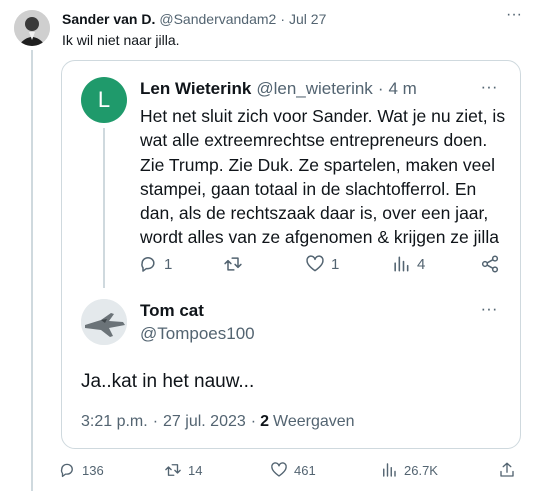 Image resolution: width=535 pixels, height=491 pixels. What do you see at coordinates (121, 40) in the screenshot?
I see `tweet-text: Ik wil niet naar jilla.` at bounding box center [121, 40].